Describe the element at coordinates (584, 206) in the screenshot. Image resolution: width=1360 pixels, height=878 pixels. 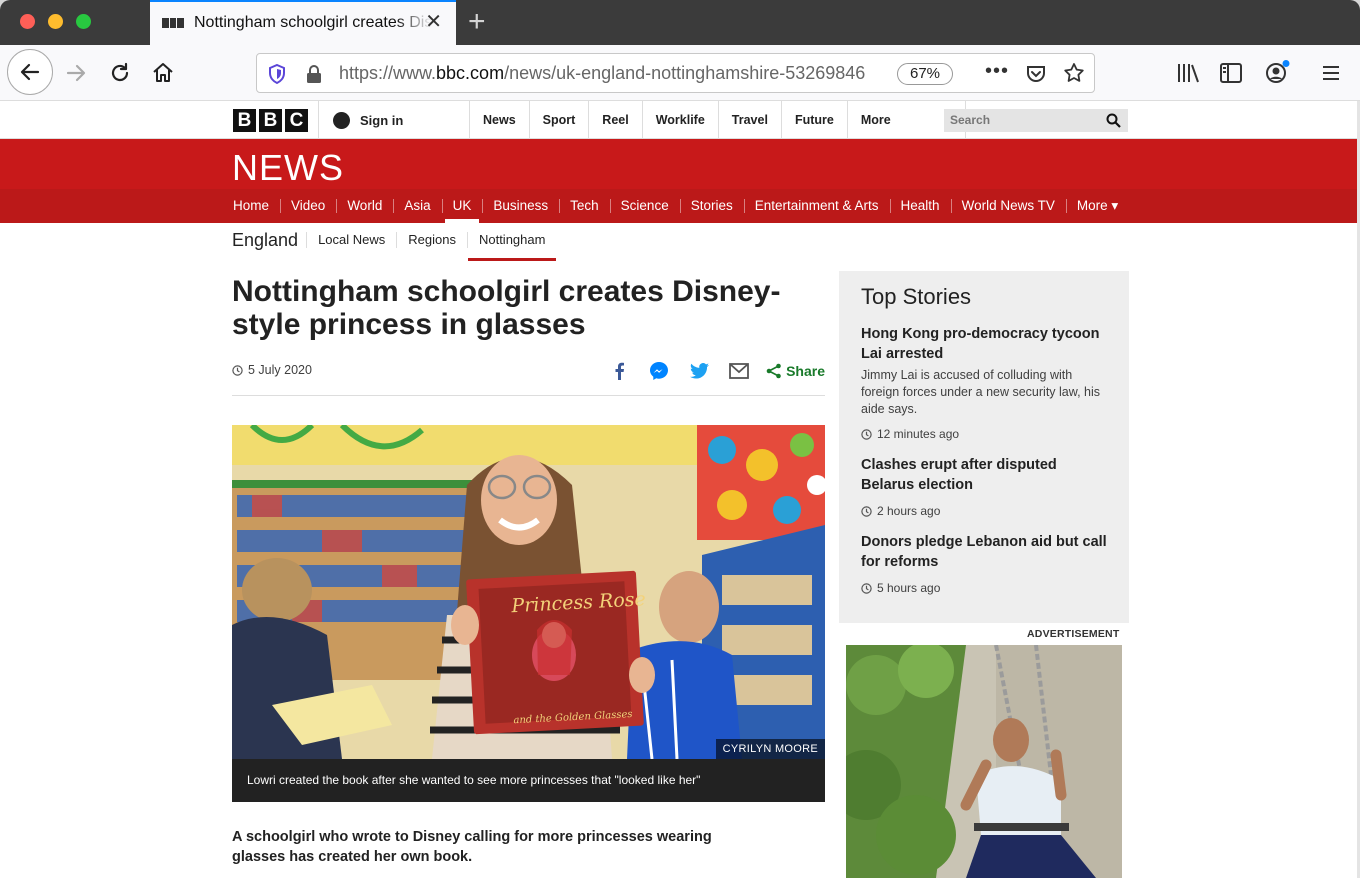
I see `subnav-tech: Tech` at that location.